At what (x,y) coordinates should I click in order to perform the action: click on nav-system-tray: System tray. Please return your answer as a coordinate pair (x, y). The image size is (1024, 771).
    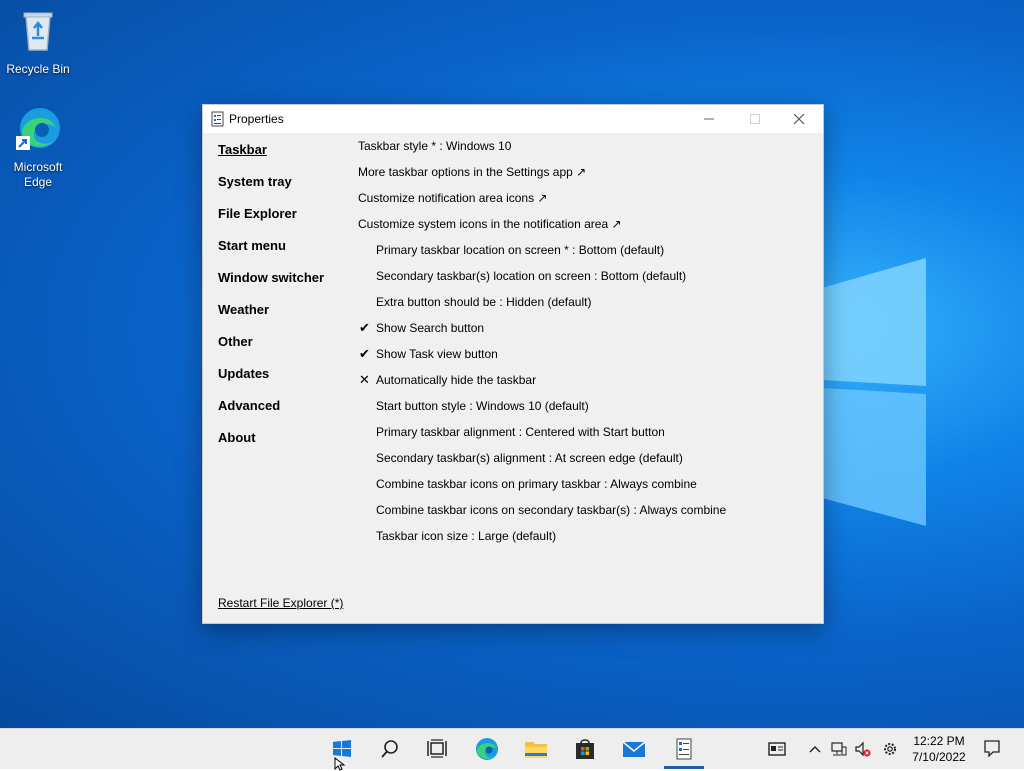
    Looking at the image, I should click on (255, 181).